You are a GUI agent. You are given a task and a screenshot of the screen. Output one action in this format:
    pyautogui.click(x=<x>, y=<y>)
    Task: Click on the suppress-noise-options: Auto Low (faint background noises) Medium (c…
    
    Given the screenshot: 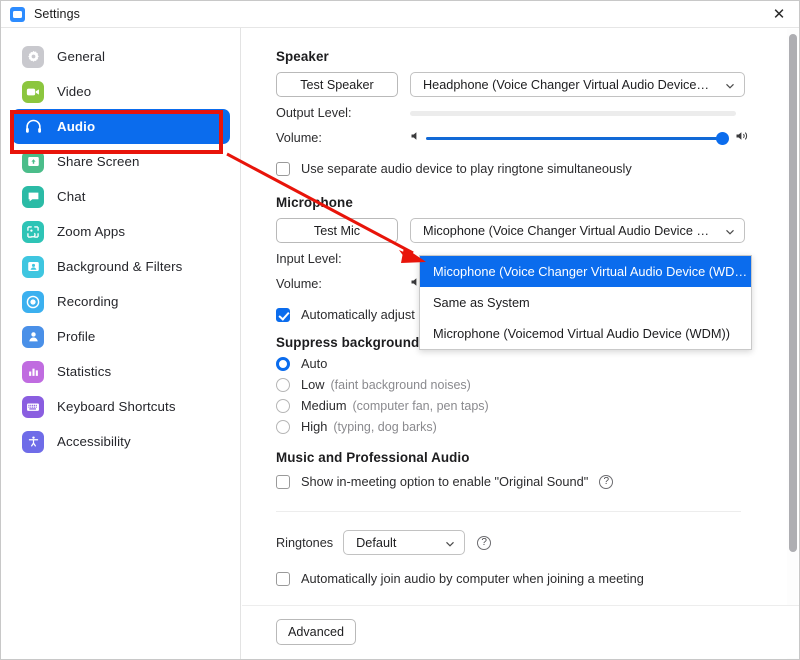 What is the action you would take?
    pyautogui.click(x=526, y=395)
    